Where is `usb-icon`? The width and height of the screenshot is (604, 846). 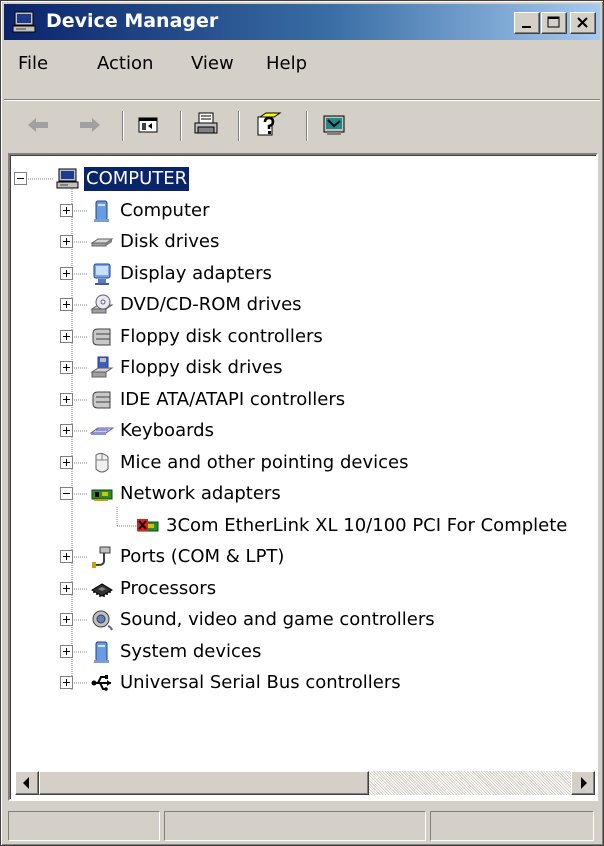 usb-icon is located at coordinates (101, 683).